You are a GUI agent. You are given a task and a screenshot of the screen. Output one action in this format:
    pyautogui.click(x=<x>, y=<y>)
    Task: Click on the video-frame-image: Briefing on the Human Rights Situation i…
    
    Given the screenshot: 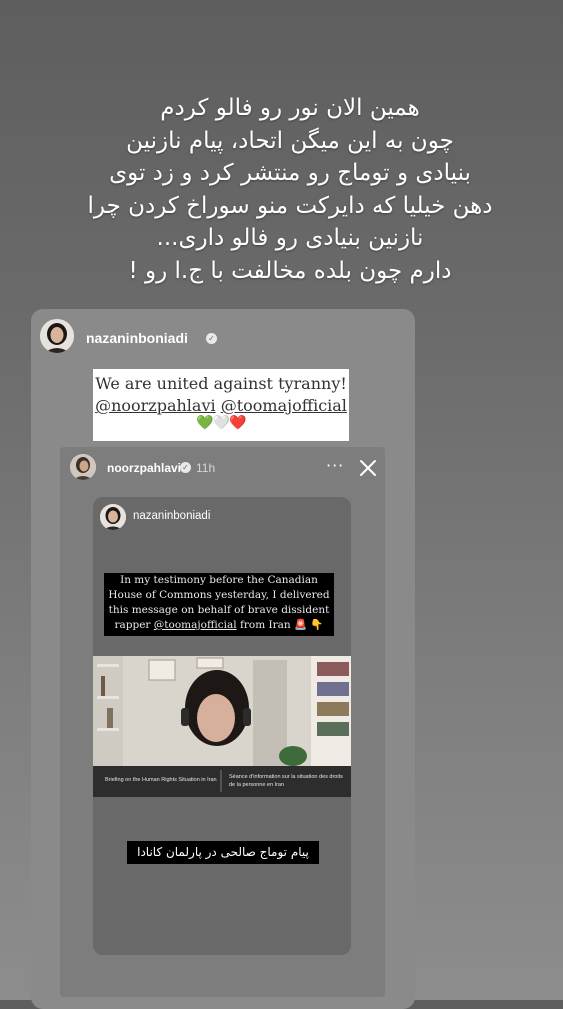 What is the action you would take?
    pyautogui.click(x=222, y=726)
    